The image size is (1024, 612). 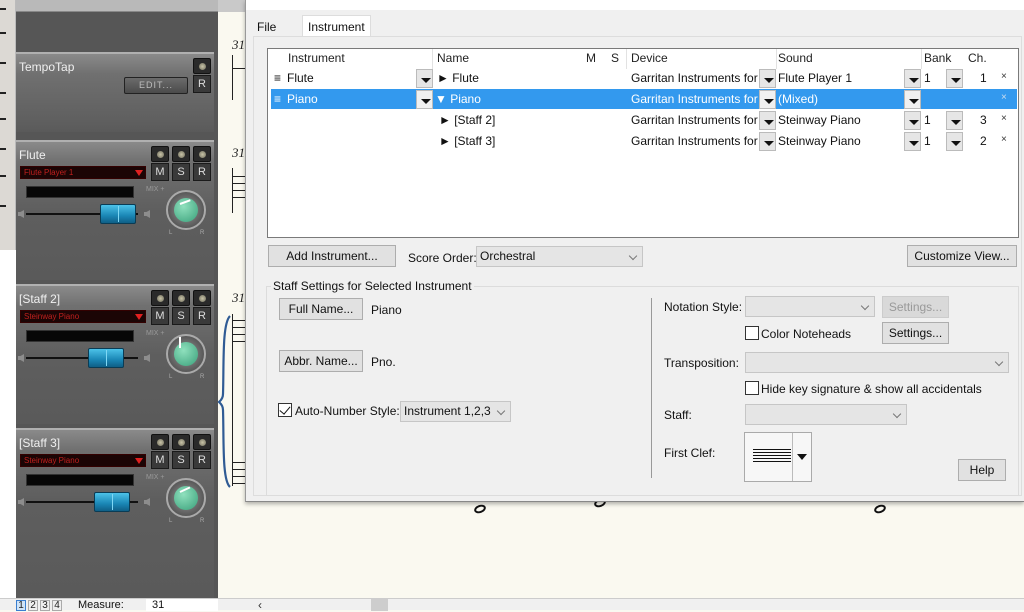 I want to click on hide-key-signature-checkbox, so click(x=752, y=388).